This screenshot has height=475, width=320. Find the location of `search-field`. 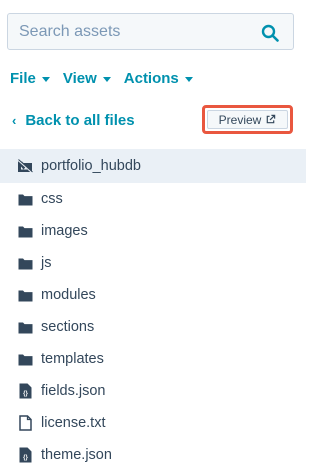

search-field is located at coordinates (150, 31).